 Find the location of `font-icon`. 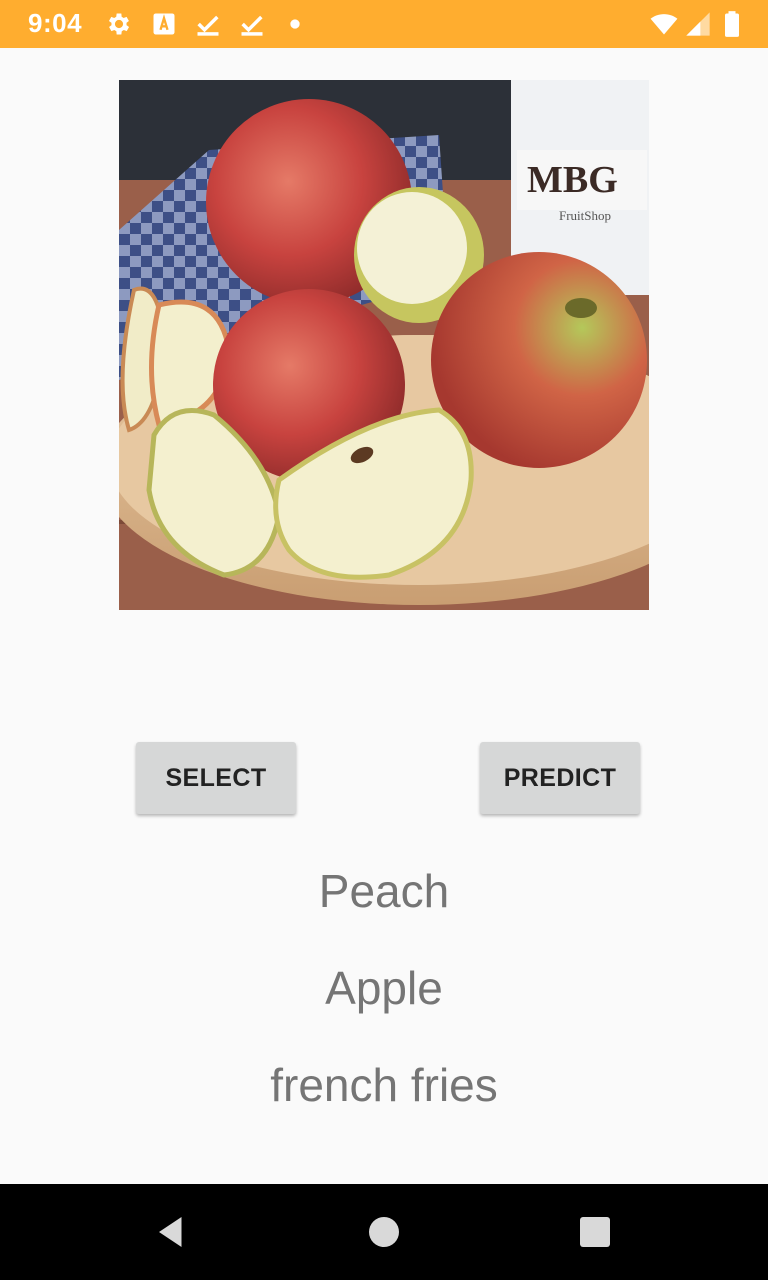

font-icon is located at coordinates (164, 24).